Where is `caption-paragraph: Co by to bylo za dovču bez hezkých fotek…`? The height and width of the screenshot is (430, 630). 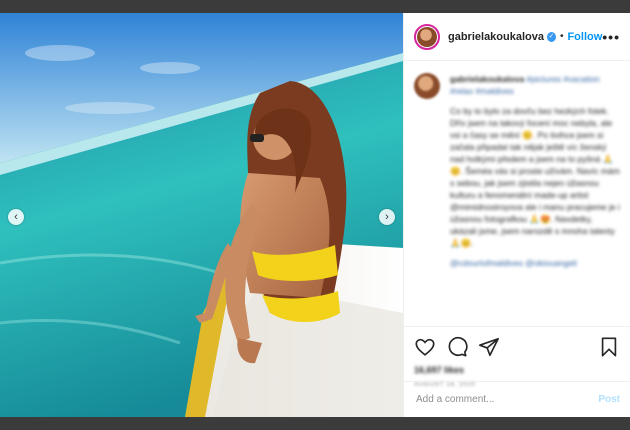 caption-paragraph: Co by to bylo za dovču bez hezkých fotek… is located at coordinates (535, 177).